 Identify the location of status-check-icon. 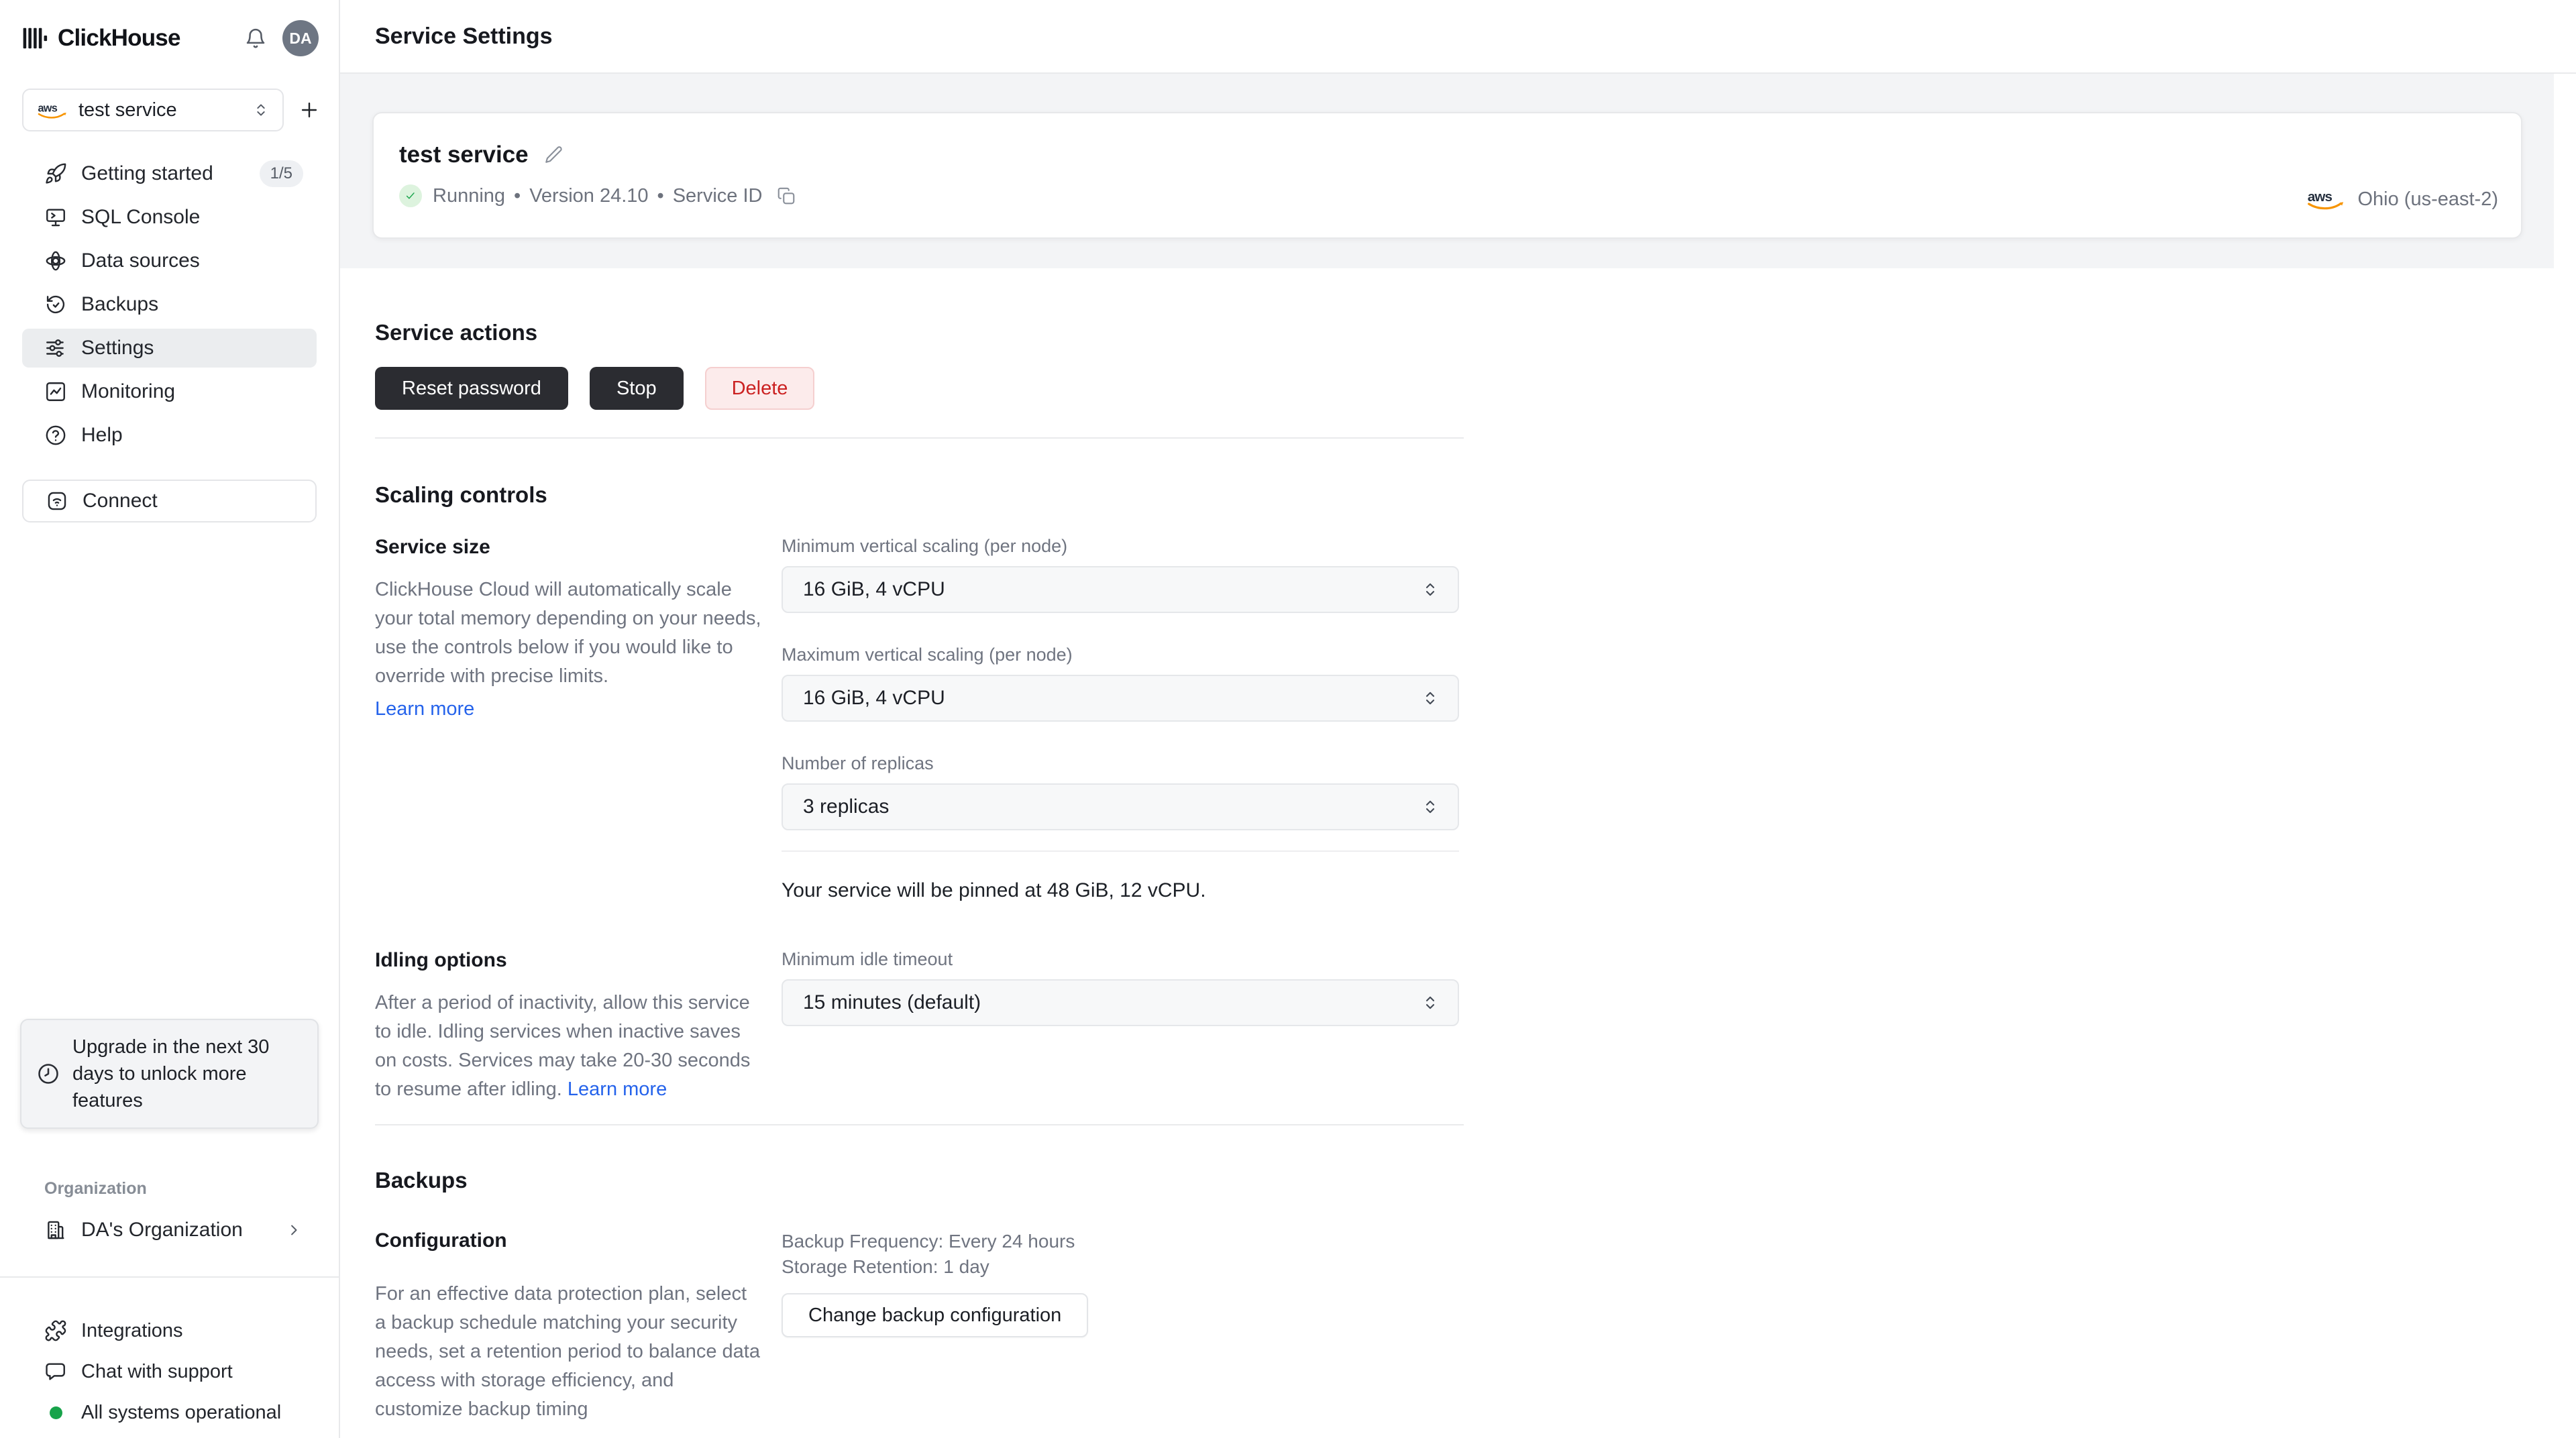
(410, 195).